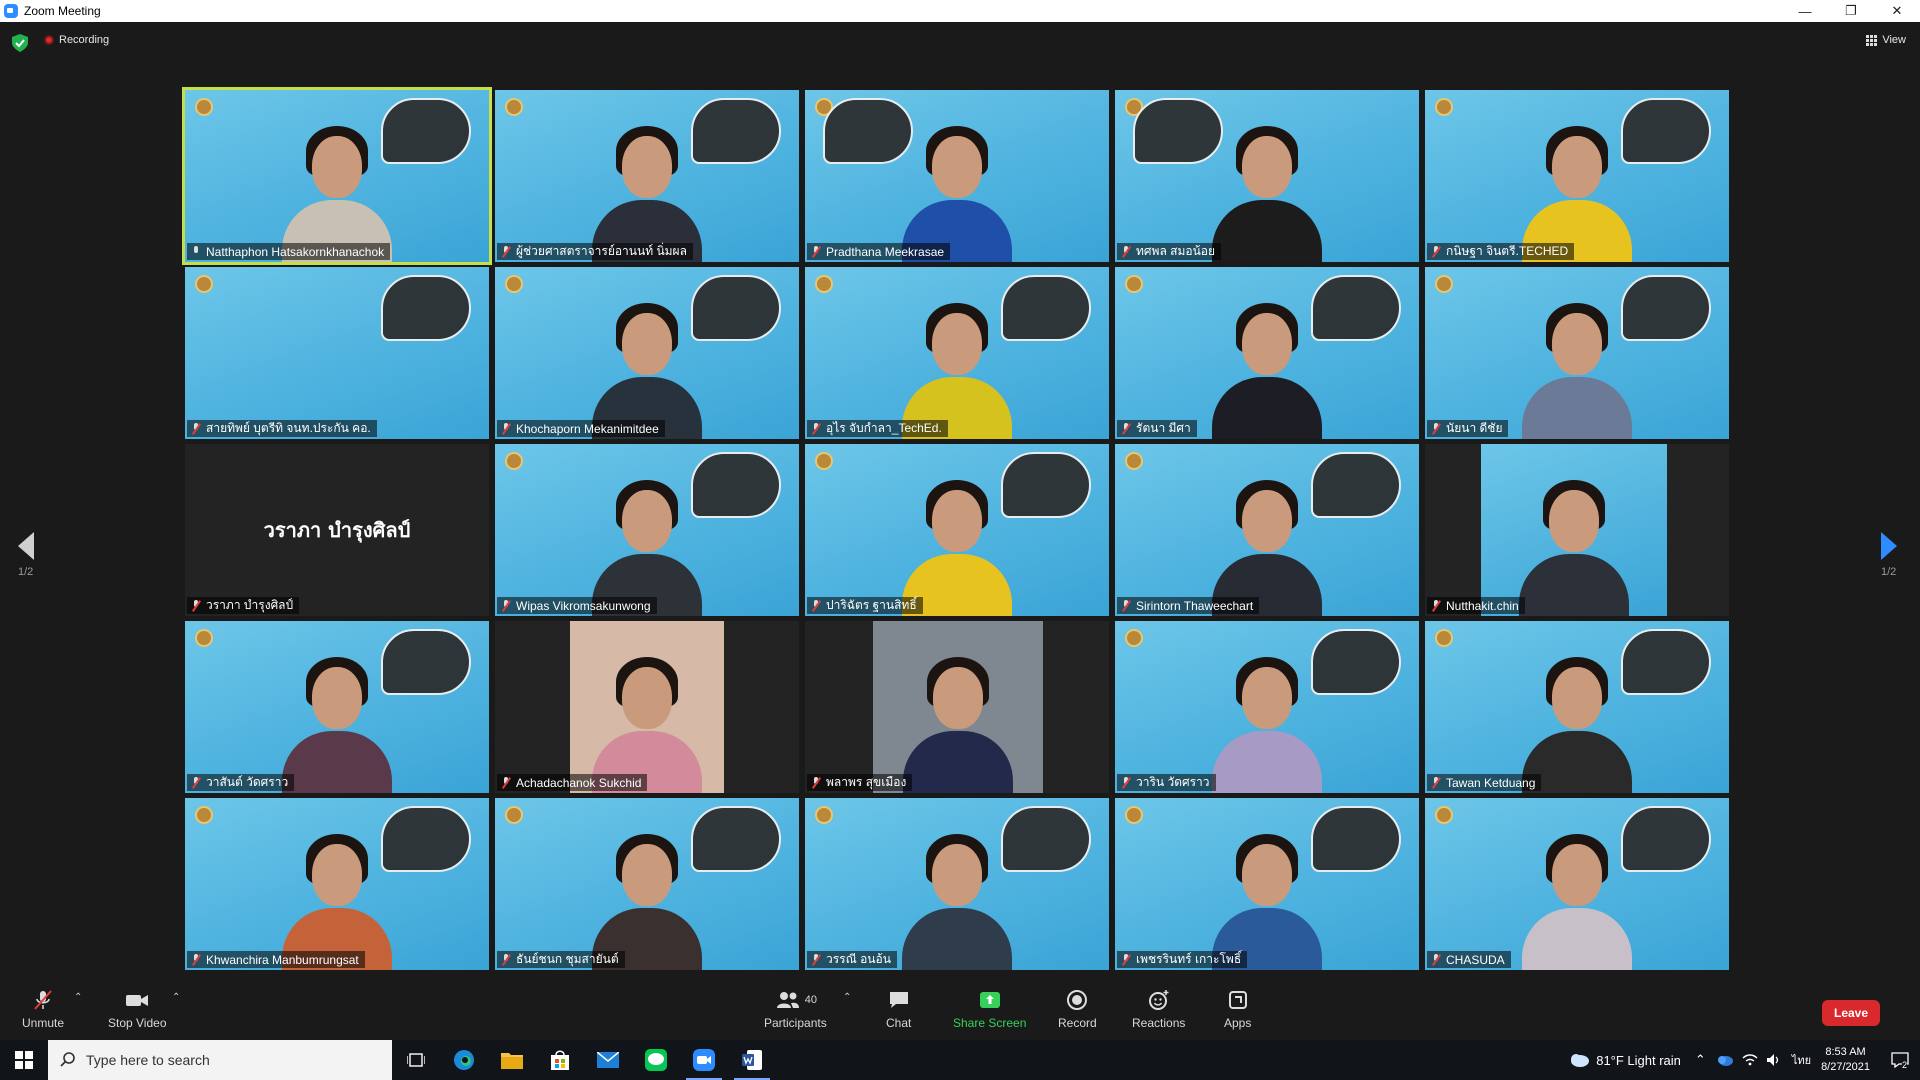  I want to click on input-language: ไทย, so click(1801, 1060).